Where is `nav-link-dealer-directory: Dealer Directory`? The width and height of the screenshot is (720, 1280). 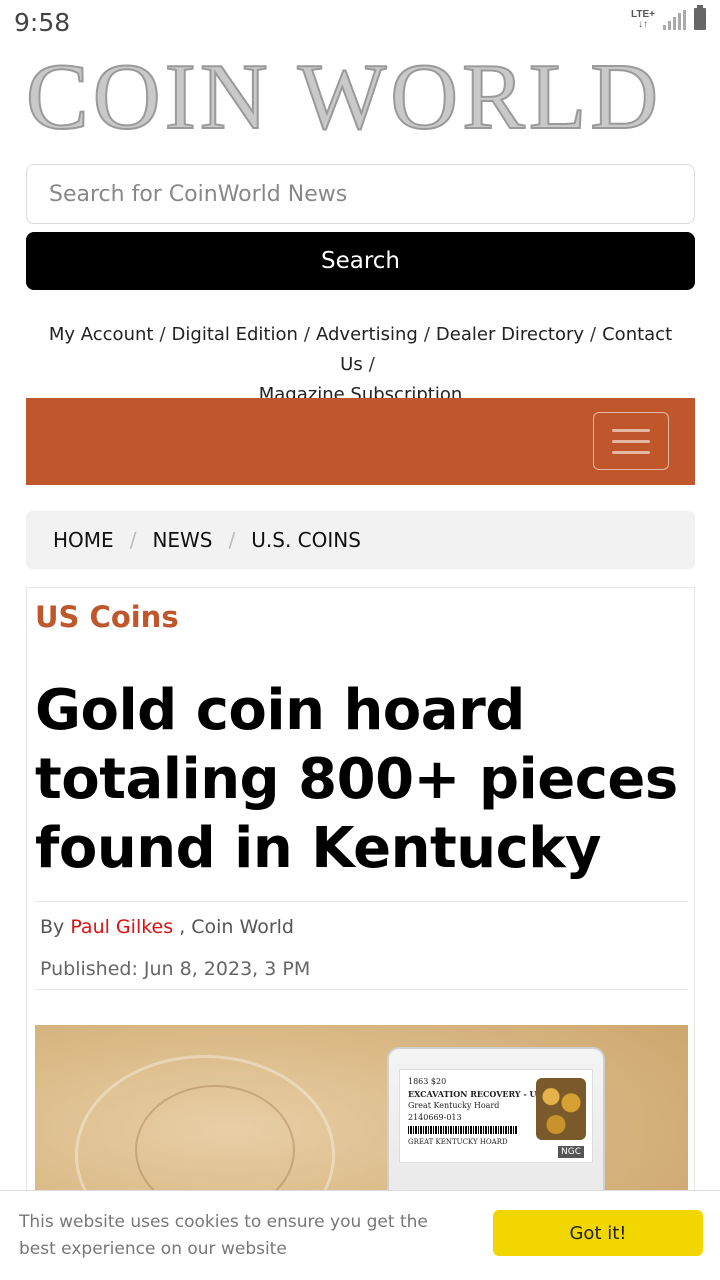 nav-link-dealer-directory: Dealer Directory is located at coordinates (510, 334).